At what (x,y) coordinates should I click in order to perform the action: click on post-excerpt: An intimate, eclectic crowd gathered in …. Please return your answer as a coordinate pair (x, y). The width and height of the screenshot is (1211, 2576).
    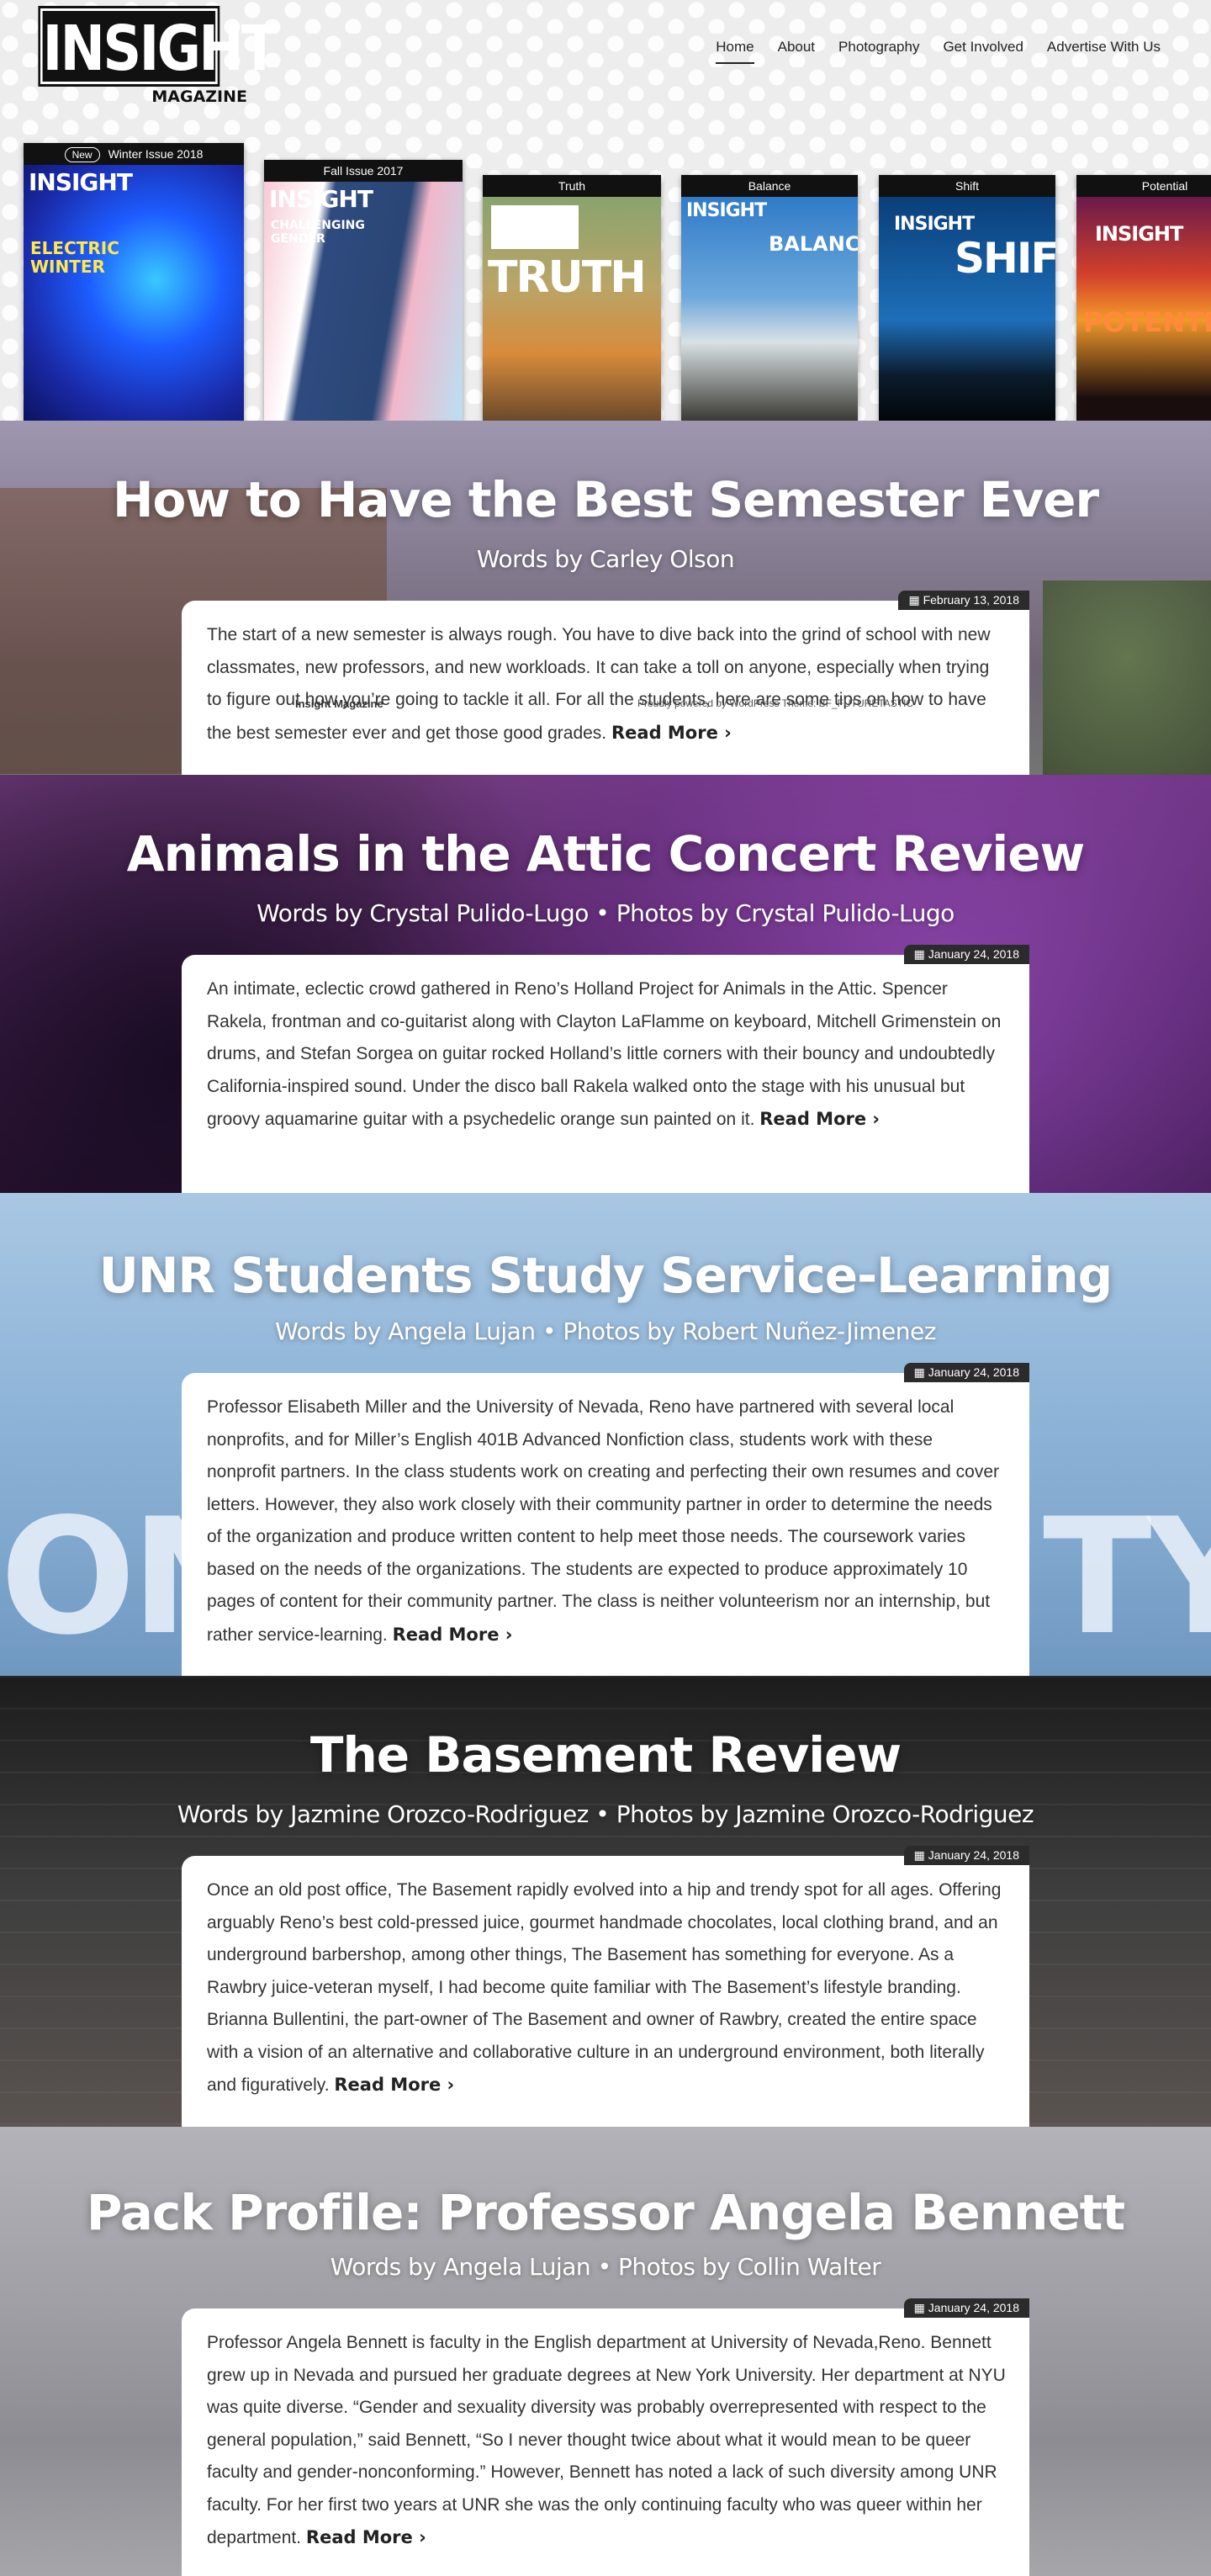
    Looking at the image, I should click on (606, 1055).